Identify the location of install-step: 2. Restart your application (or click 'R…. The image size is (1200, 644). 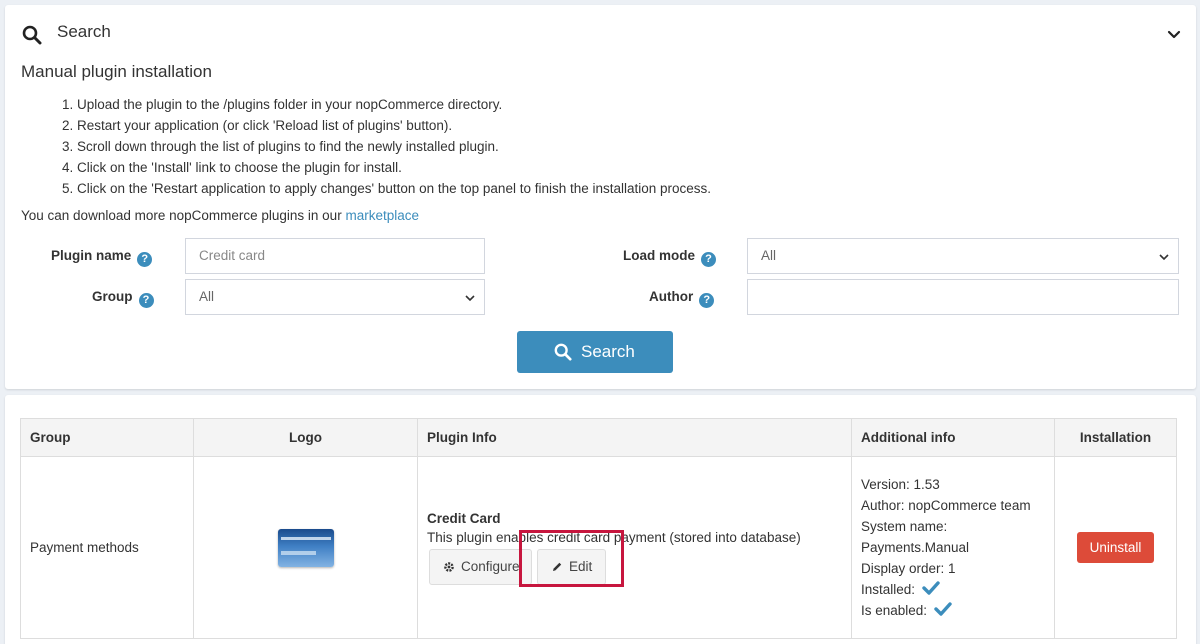
(257, 125).